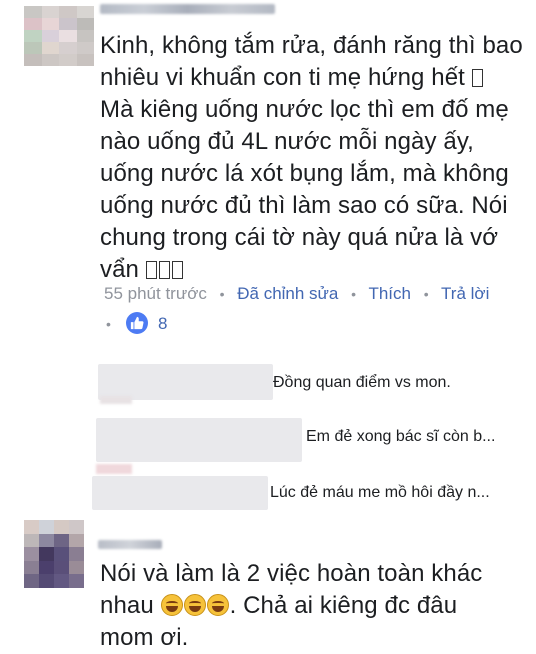 Image resolution: width=536 pixels, height=654 pixels. What do you see at coordinates (362, 383) in the screenshot?
I see `reply-text: Đồng quan điểm vs mon.` at bounding box center [362, 383].